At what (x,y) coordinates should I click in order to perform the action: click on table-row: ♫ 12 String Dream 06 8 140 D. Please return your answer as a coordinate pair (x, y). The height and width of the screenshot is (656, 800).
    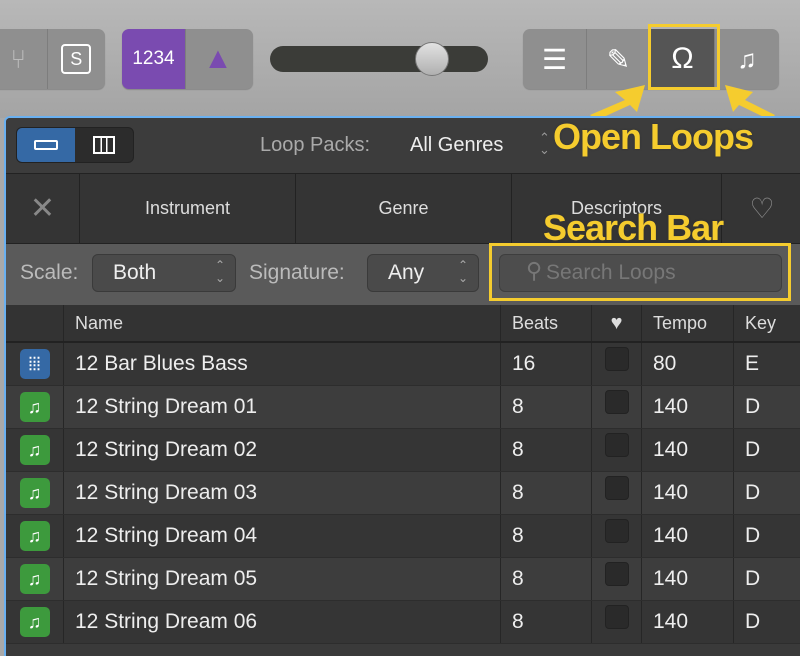
    Looking at the image, I should click on (403, 622).